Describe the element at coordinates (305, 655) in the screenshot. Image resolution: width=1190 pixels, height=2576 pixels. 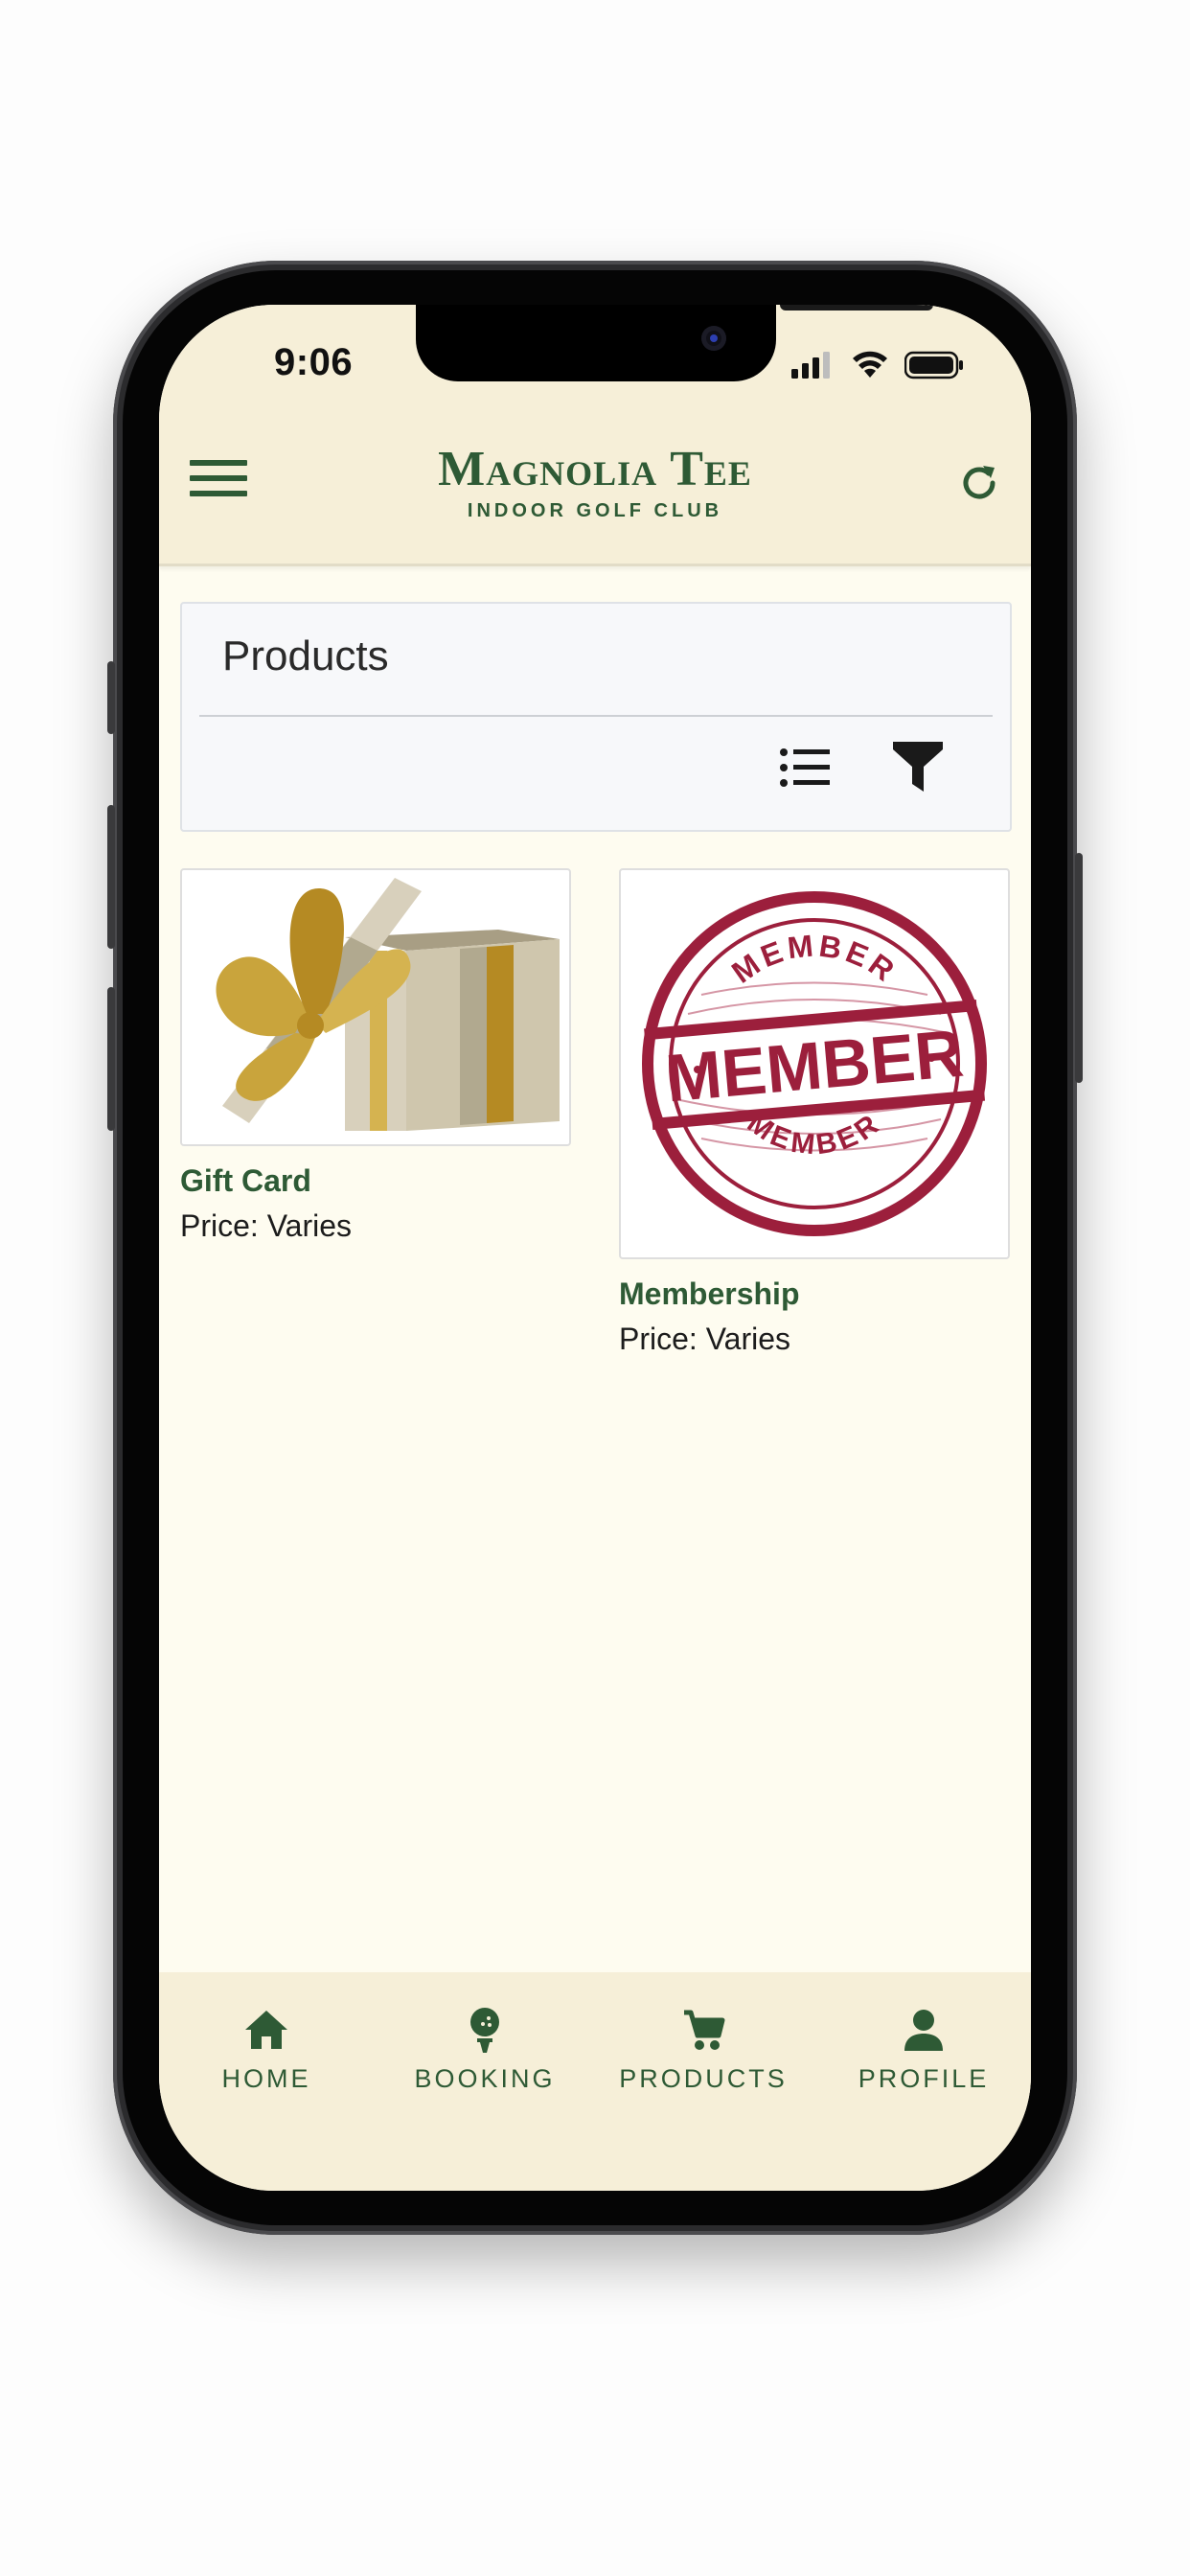
I see `page-title: Products` at that location.